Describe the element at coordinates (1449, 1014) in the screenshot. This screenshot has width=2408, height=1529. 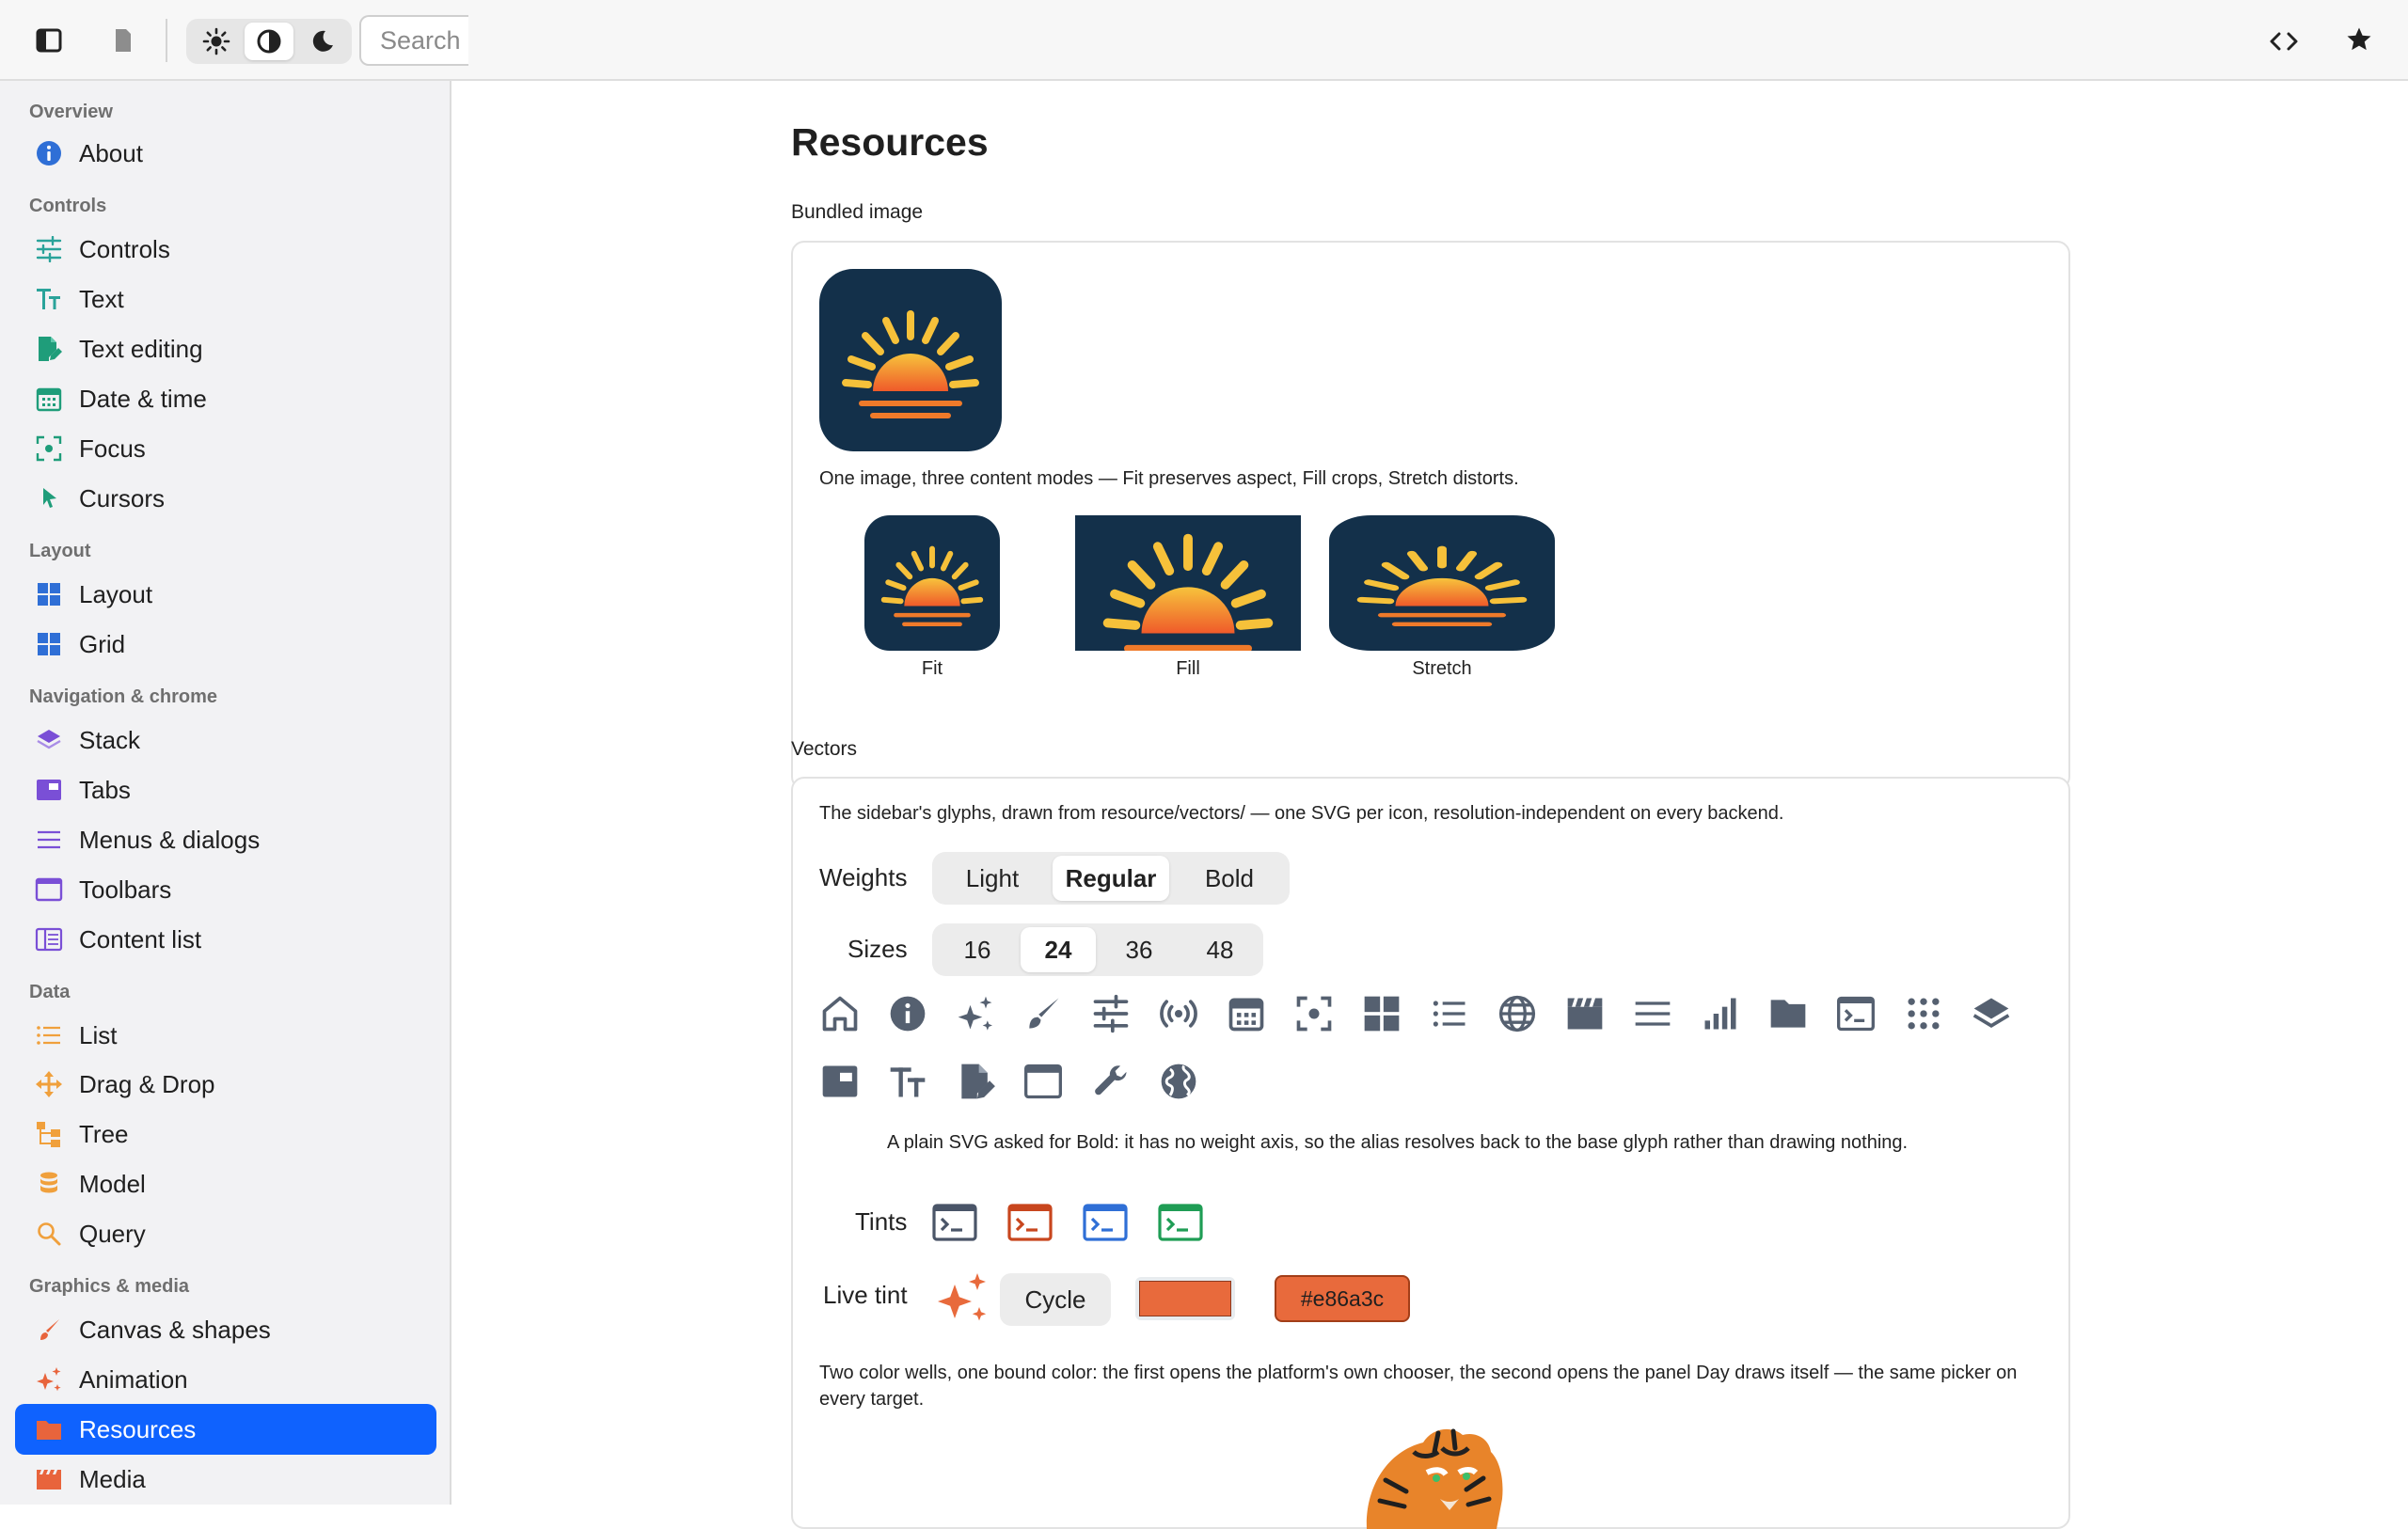
I see `list-icon` at that location.